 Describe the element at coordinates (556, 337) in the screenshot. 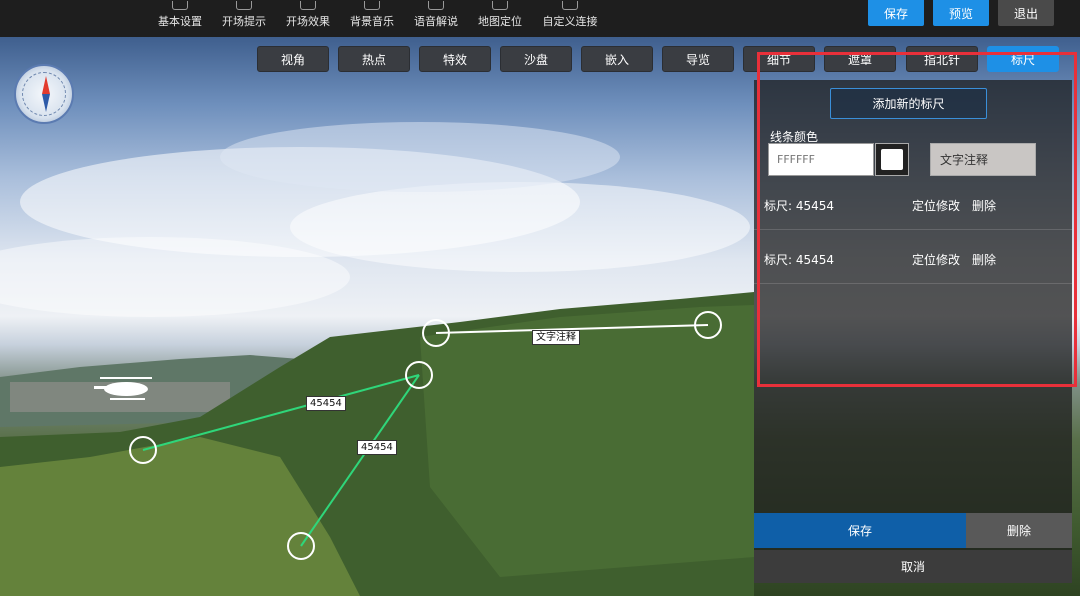

I see `text-note-label: 文字注释` at that location.